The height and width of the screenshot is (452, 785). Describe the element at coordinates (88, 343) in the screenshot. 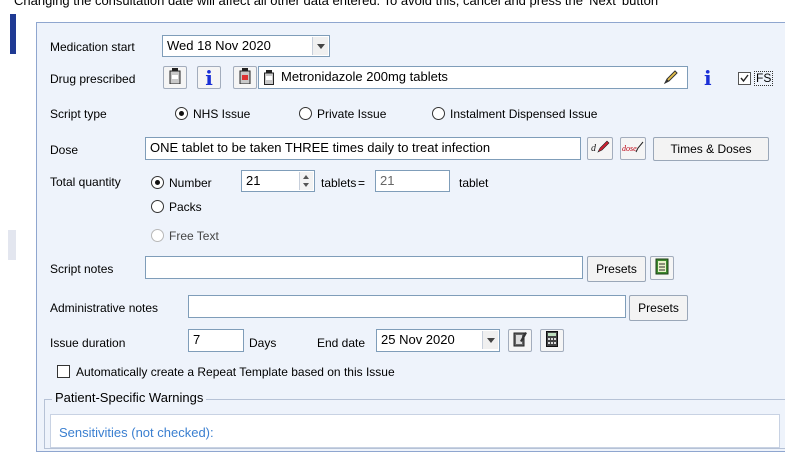

I see `issue-duration-label: Issue duration` at that location.